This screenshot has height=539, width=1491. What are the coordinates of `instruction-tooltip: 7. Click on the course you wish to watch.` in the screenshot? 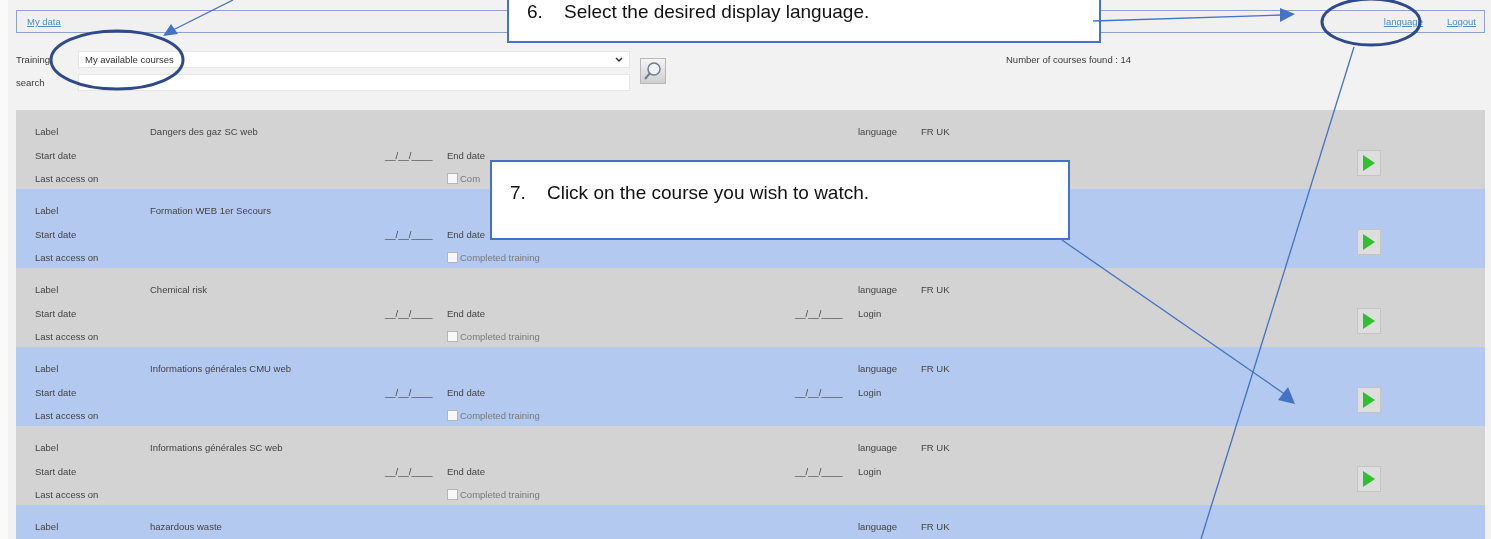 It's located at (780, 200).